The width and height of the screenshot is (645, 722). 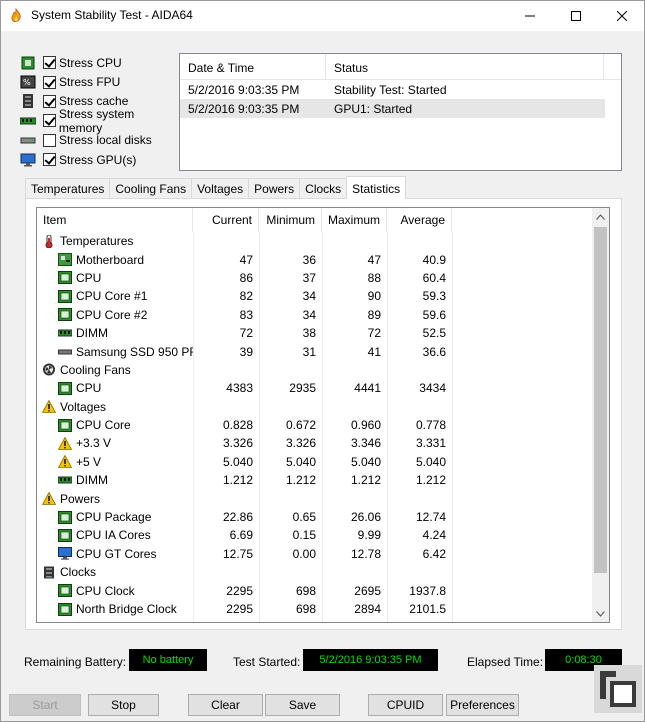 What do you see at coordinates (246, 296) in the screenshot?
I see `stats-current-cell: 82` at bounding box center [246, 296].